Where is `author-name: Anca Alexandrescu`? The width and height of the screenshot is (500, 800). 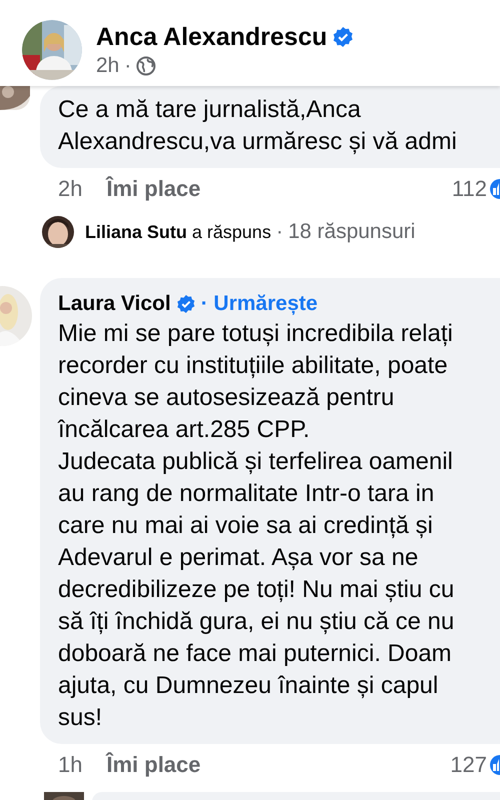
author-name: Anca Alexandrescu is located at coordinates (212, 37).